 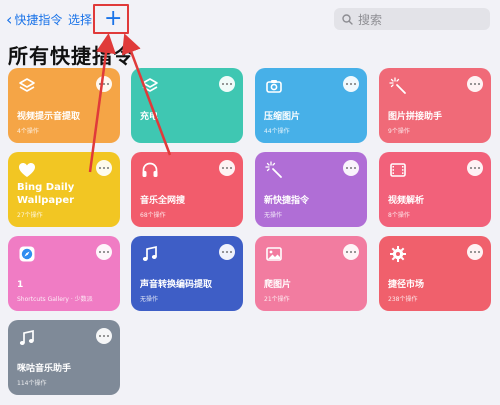 What do you see at coordinates (55, 299) in the screenshot?
I see `card-action-count: Shortcuts Gallery · 少数派` at bounding box center [55, 299].